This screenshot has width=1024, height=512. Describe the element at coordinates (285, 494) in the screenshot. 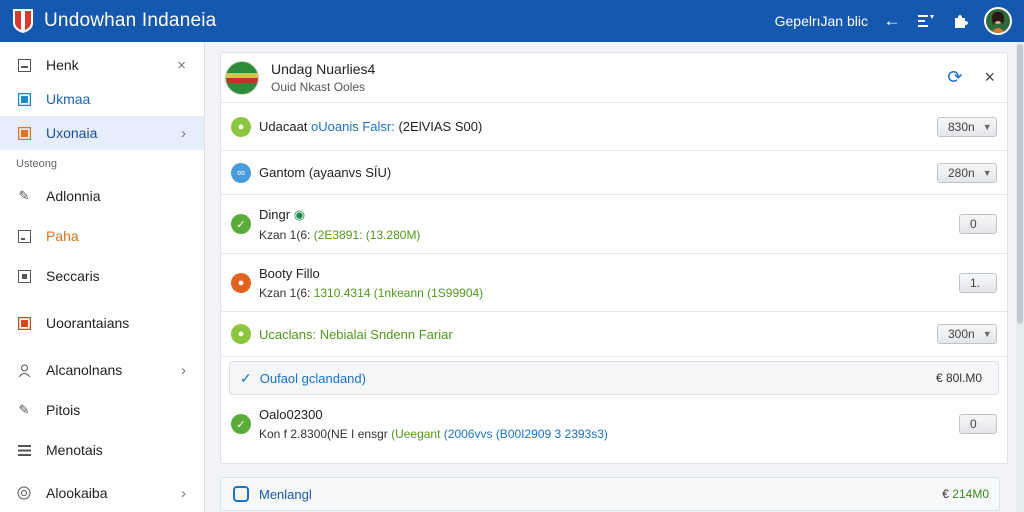

I see `footer-label: Menlangl` at that location.